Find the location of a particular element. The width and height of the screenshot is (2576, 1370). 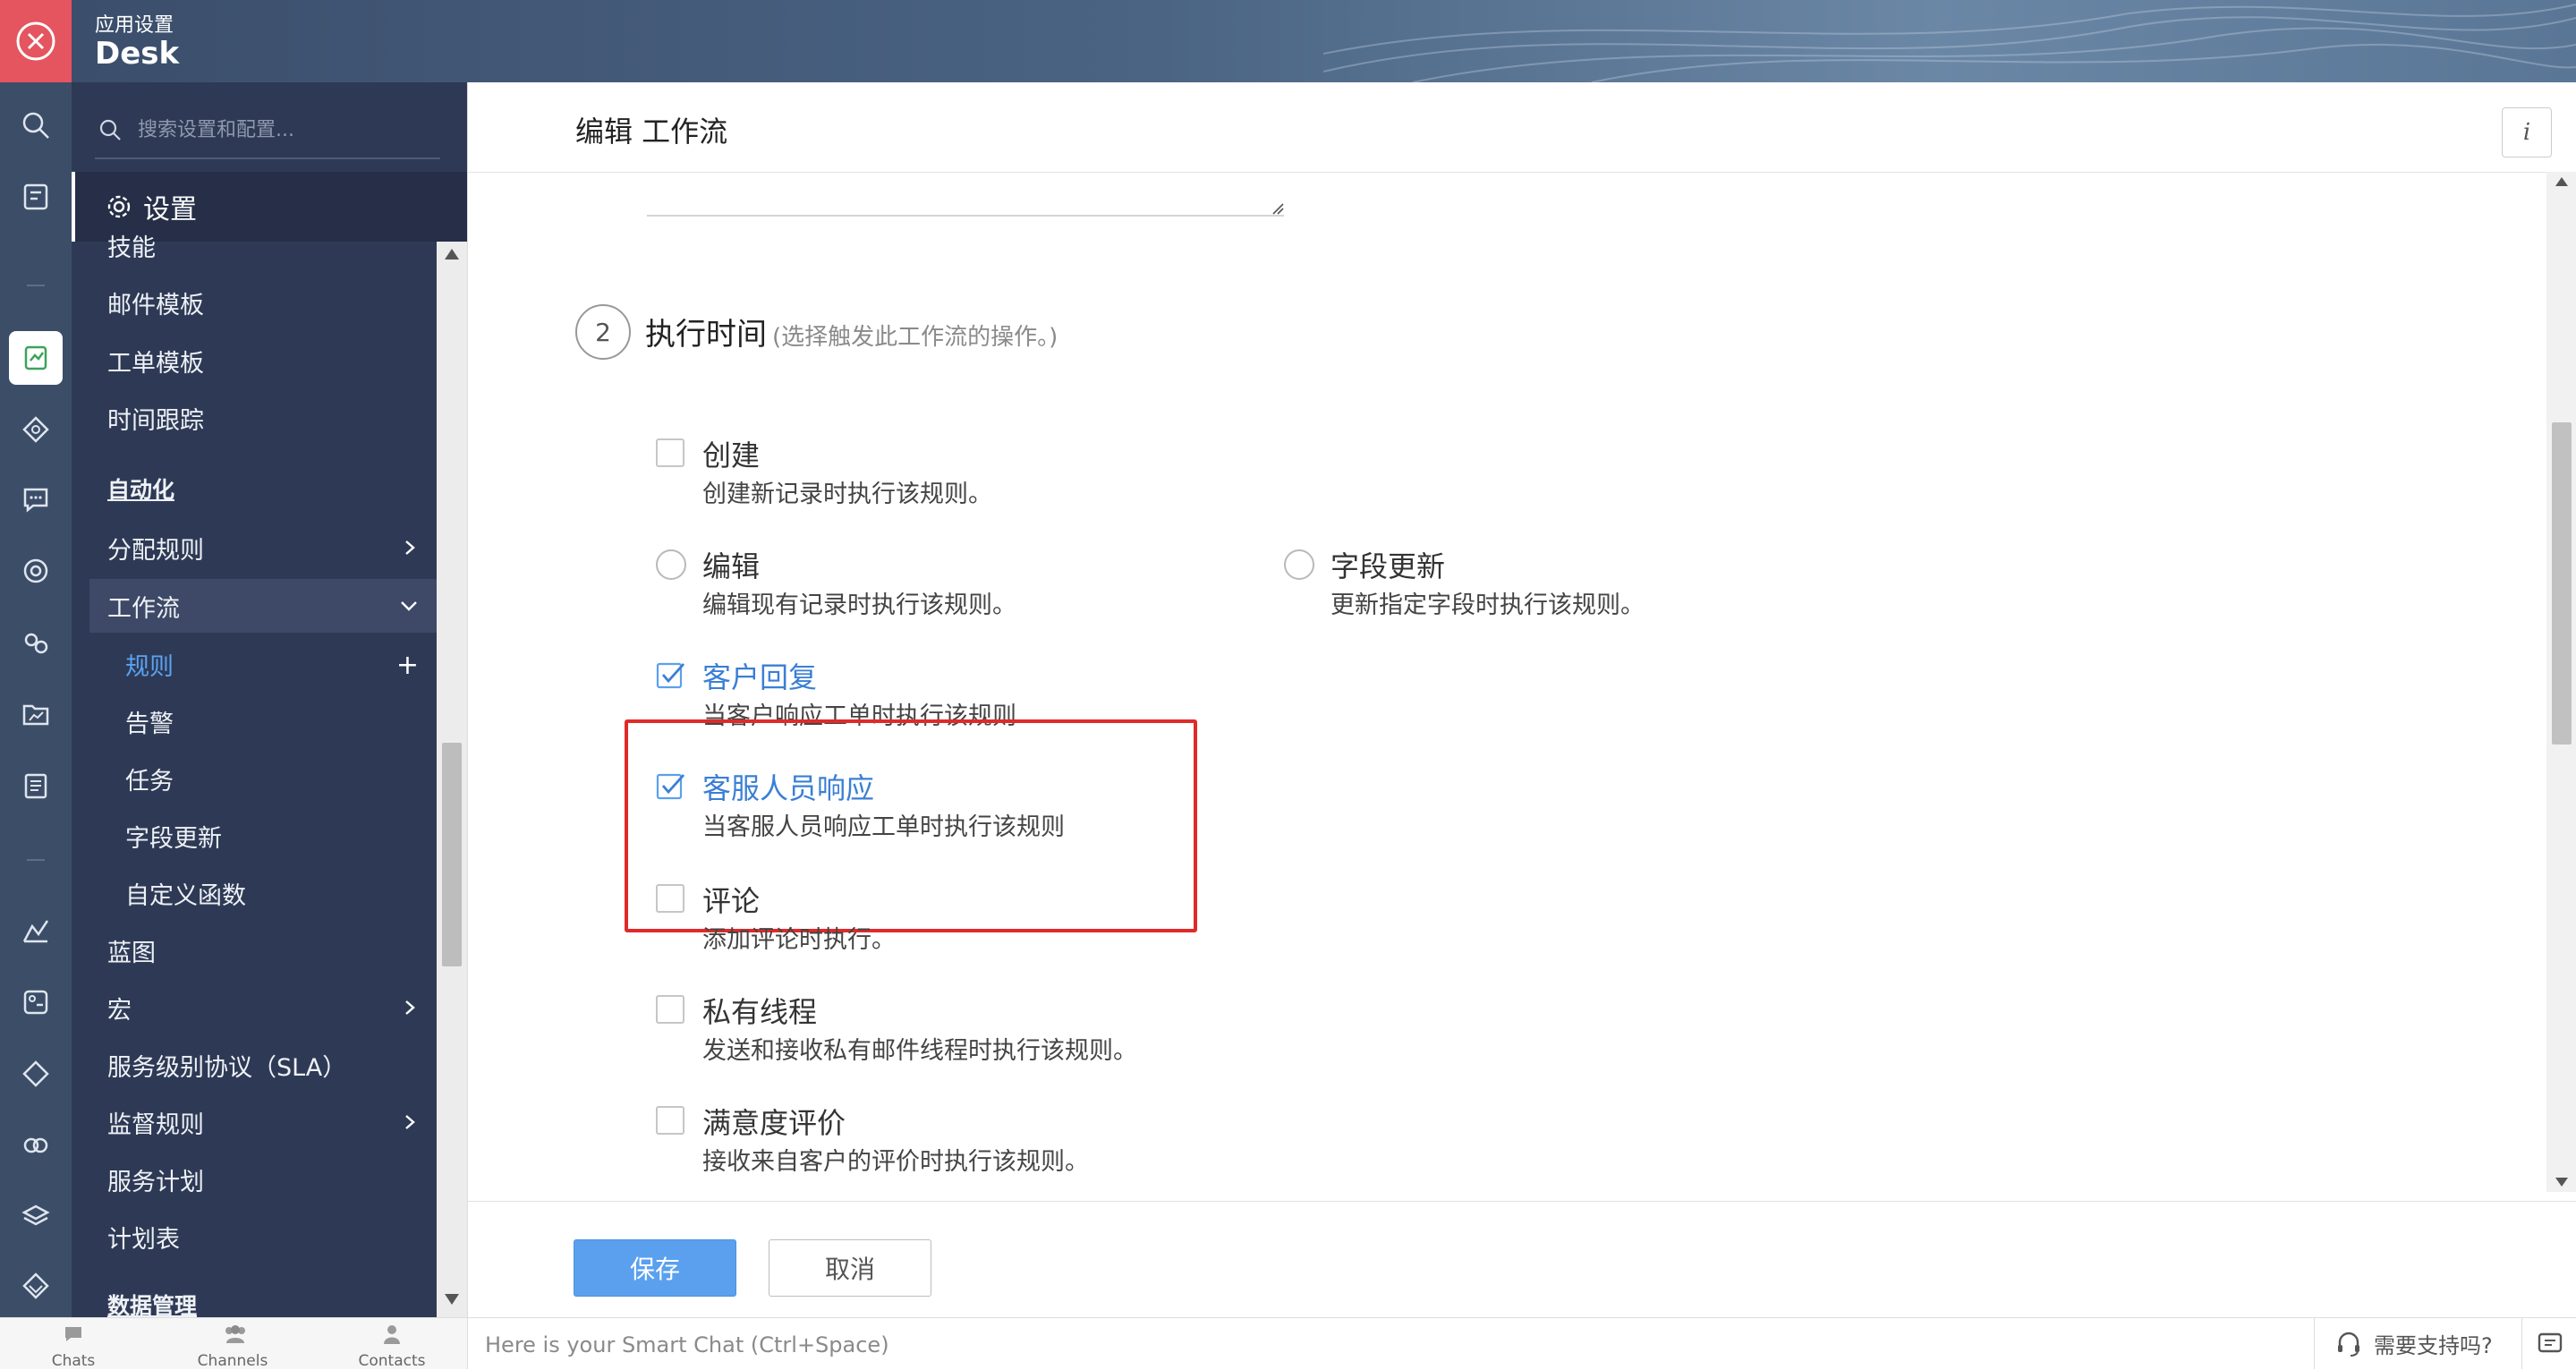

checkbox-checked-icon is located at coordinates (670, 675).